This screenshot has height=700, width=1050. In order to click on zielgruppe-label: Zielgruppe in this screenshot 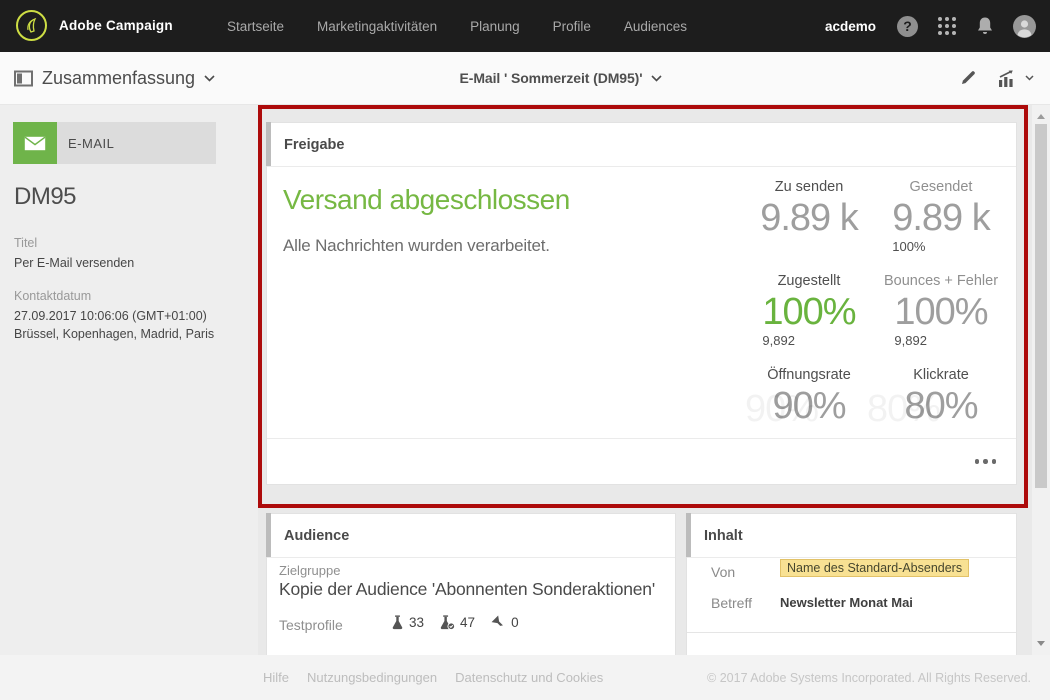, I will do `click(310, 570)`.